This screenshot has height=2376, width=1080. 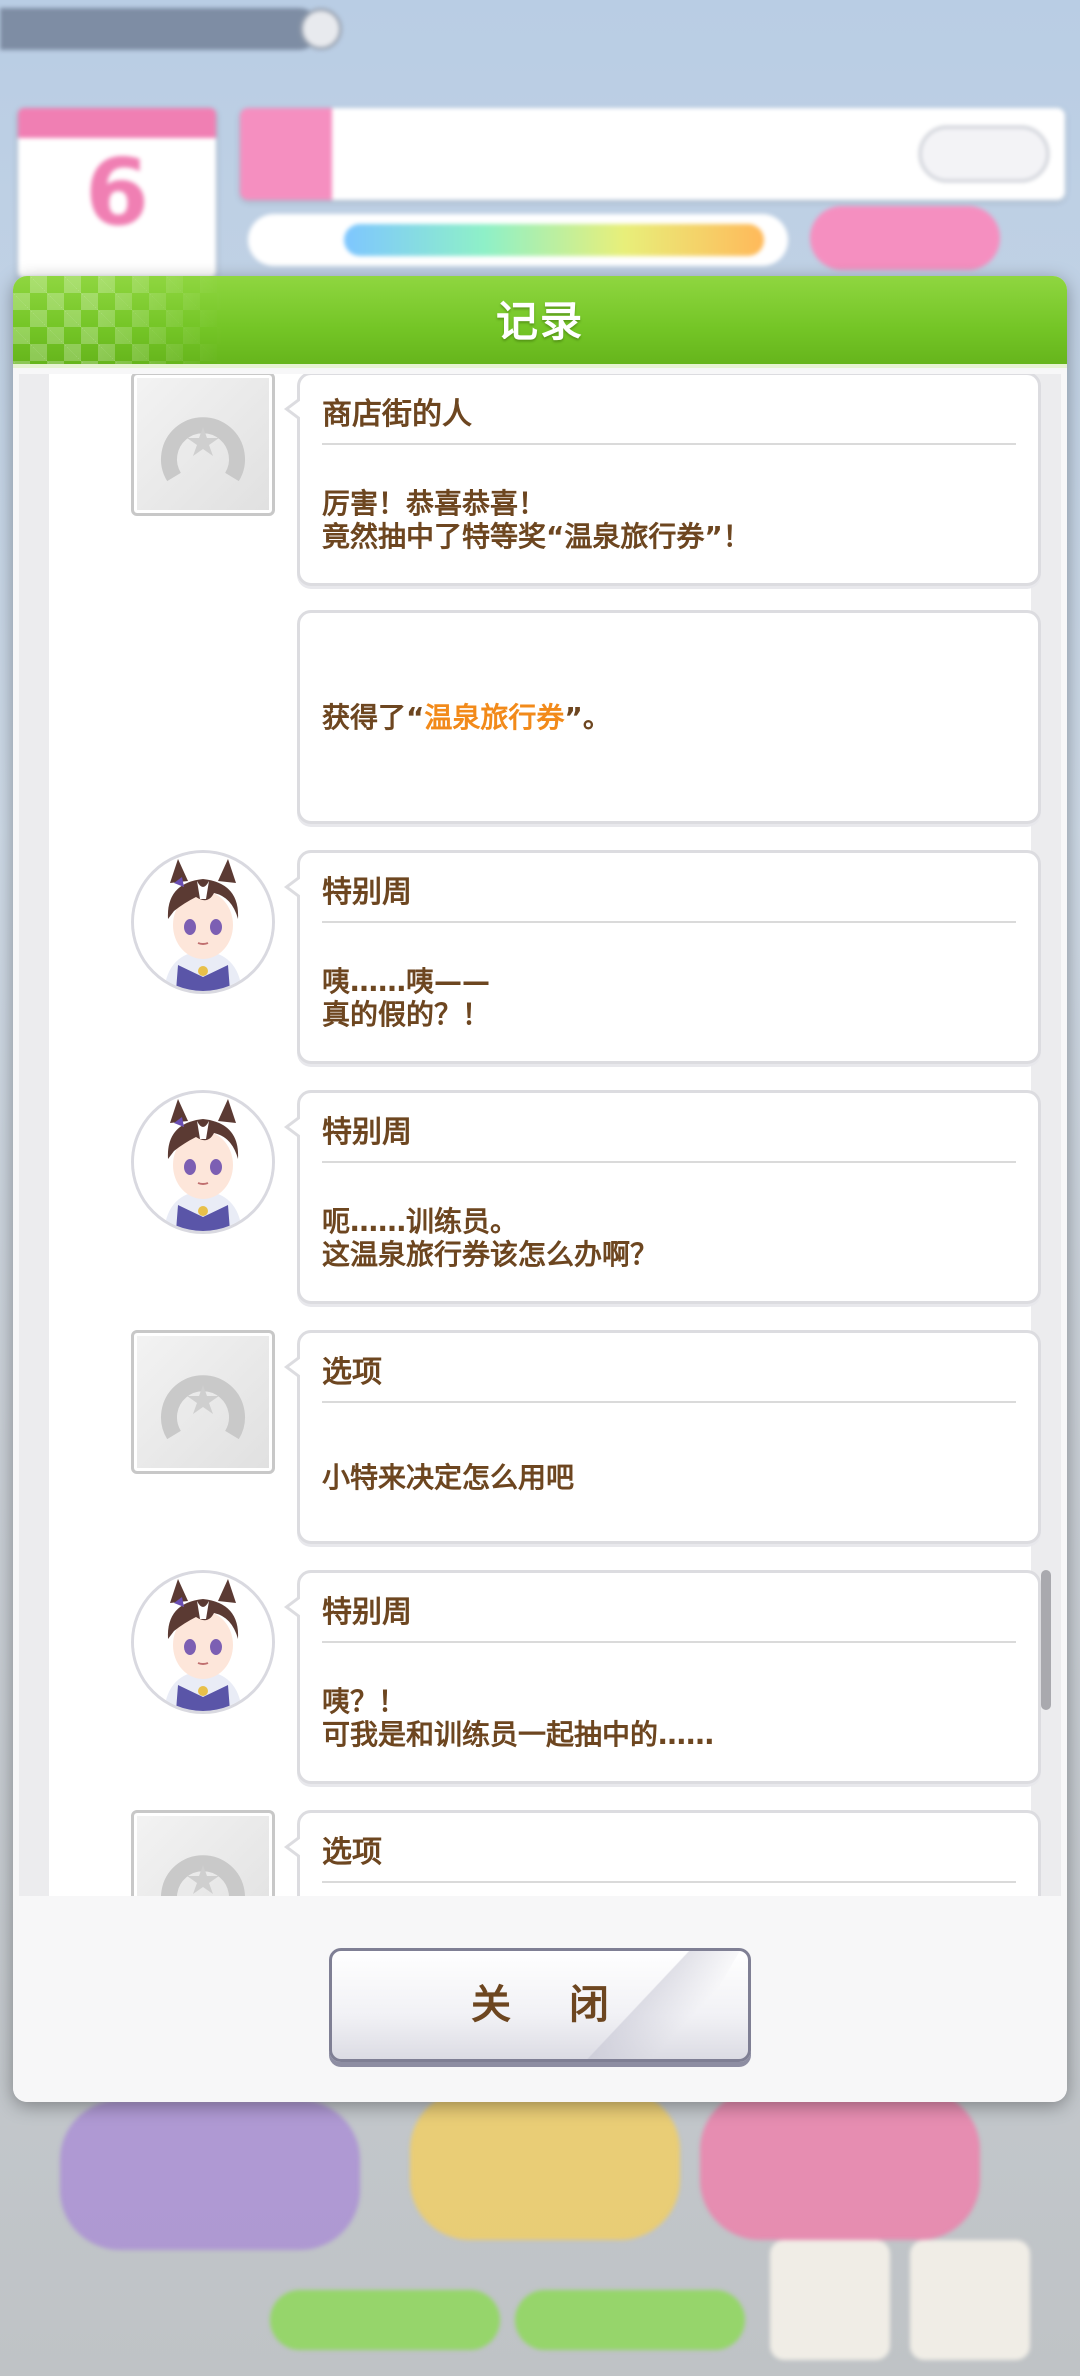 I want to click on dialog-title: 记录, so click(x=539, y=321).